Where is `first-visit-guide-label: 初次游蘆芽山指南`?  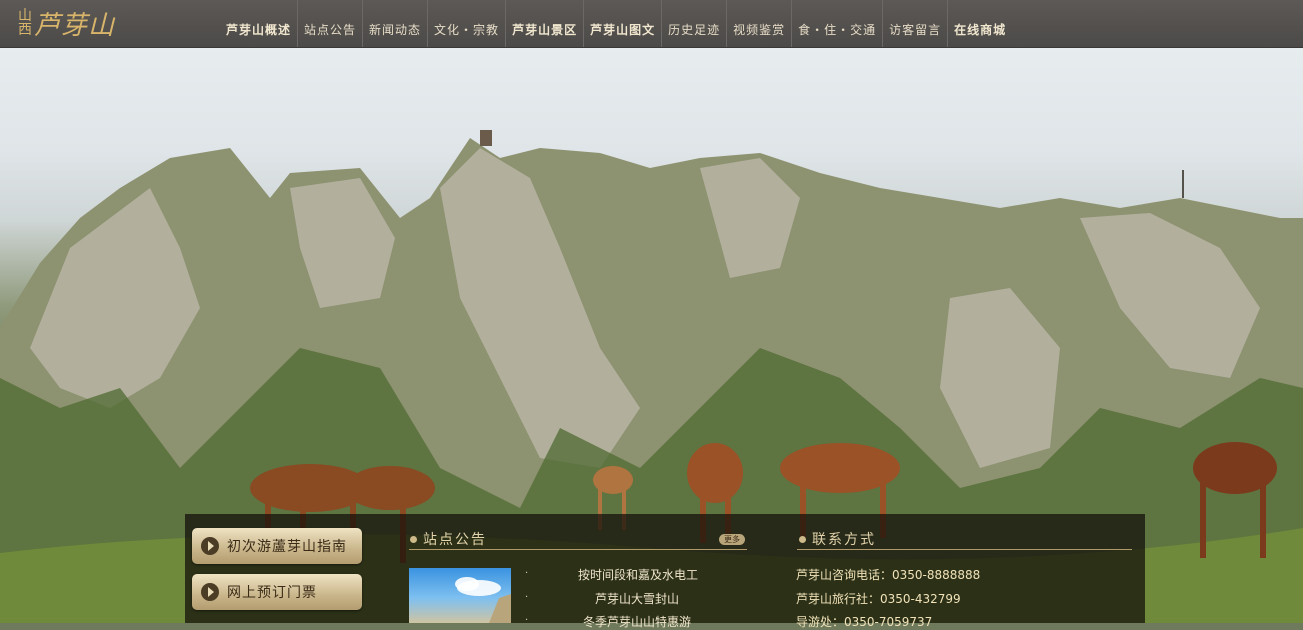 first-visit-guide-label: 初次游蘆芽山指南 is located at coordinates (287, 547).